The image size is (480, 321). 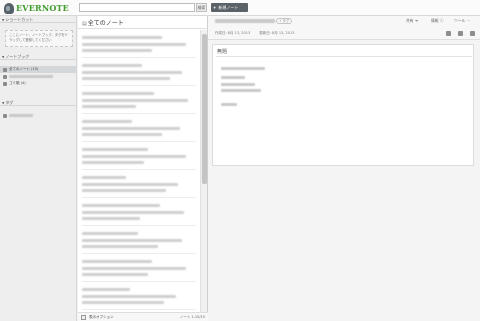 What do you see at coordinates (137, 7) in the screenshot?
I see `search-input` at bounding box center [137, 7].